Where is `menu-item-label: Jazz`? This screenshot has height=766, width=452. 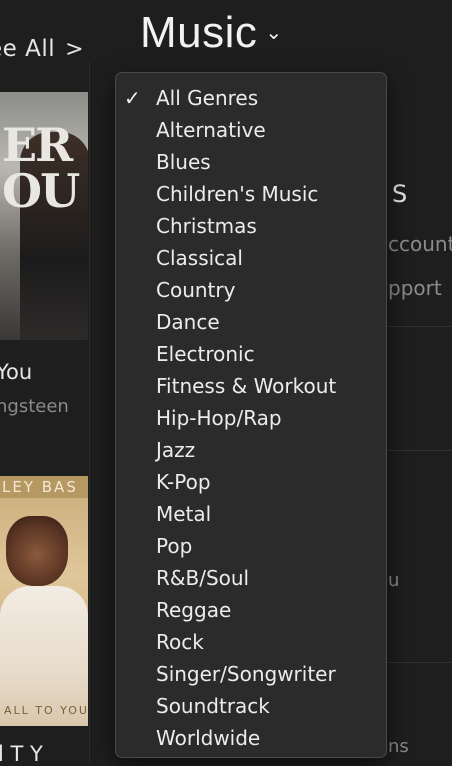 menu-item-label: Jazz is located at coordinates (176, 450).